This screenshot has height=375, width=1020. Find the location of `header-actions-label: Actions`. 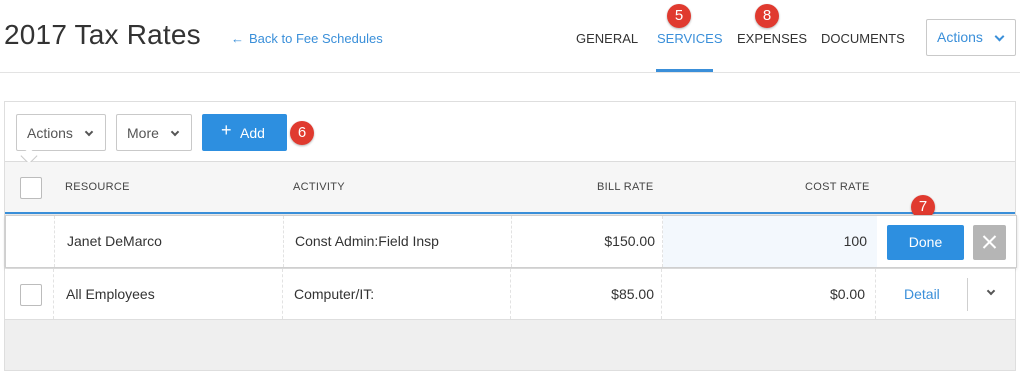

header-actions-label: Actions is located at coordinates (960, 37).